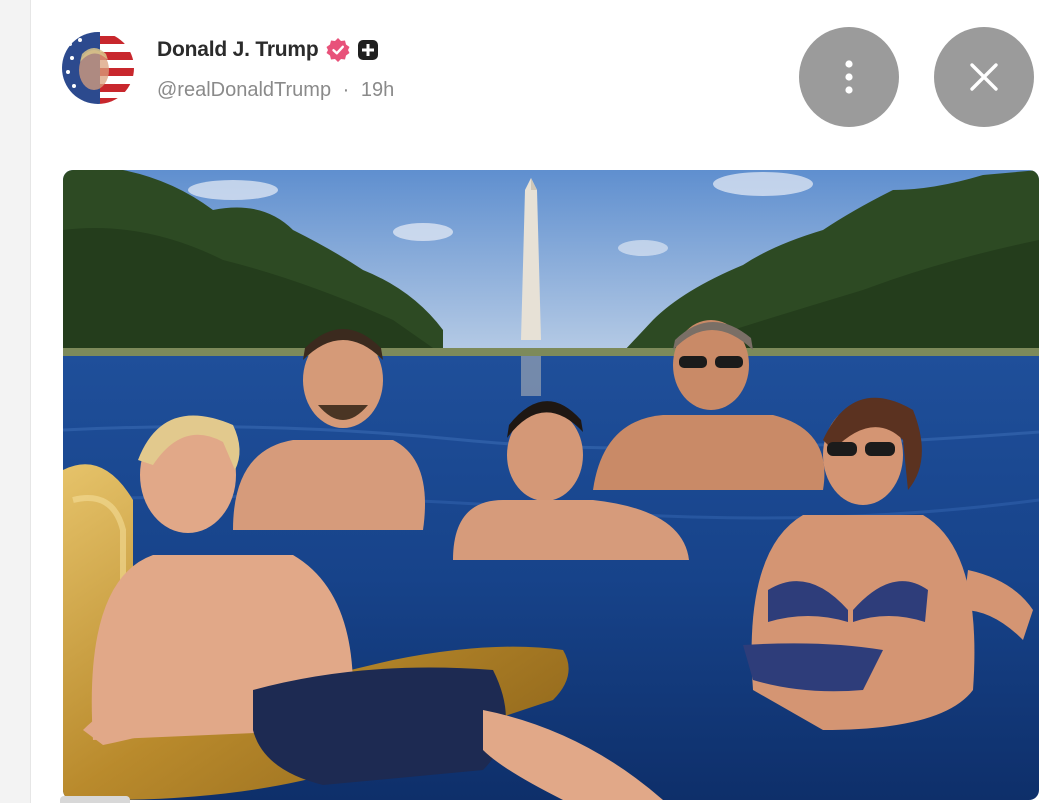 The width and height of the screenshot is (1040, 803). Describe the element at coordinates (95, 799) in the screenshot. I see `bottom-edge-fragment` at that location.